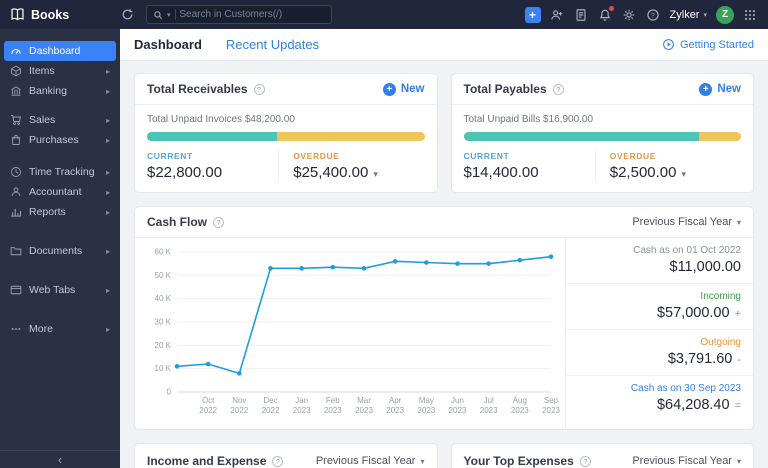  I want to click on sidebar-item-web-tabs: Web Tabs ▸, so click(60, 290).